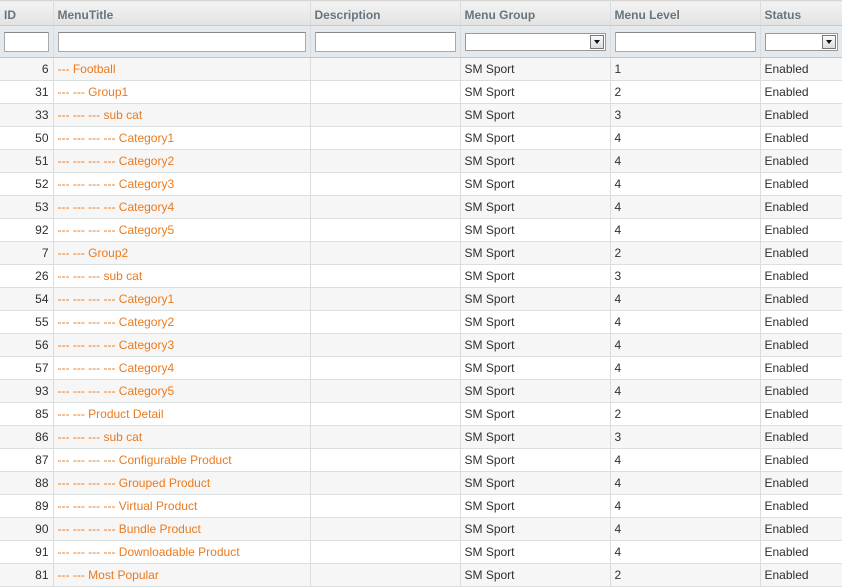 The height and width of the screenshot is (588, 842). I want to click on menu-title-link: --- --- Product Detail, so click(111, 414).